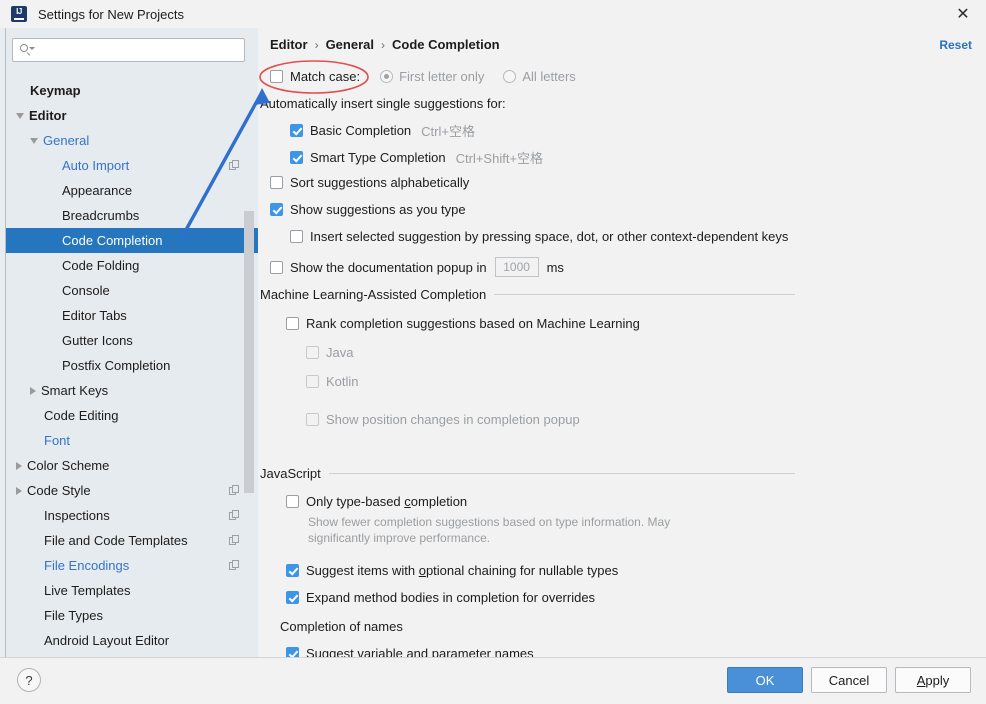 This screenshot has width=986, height=704. Describe the element at coordinates (312, 419) in the screenshot. I see `ml-position-changes-checkbox` at that location.